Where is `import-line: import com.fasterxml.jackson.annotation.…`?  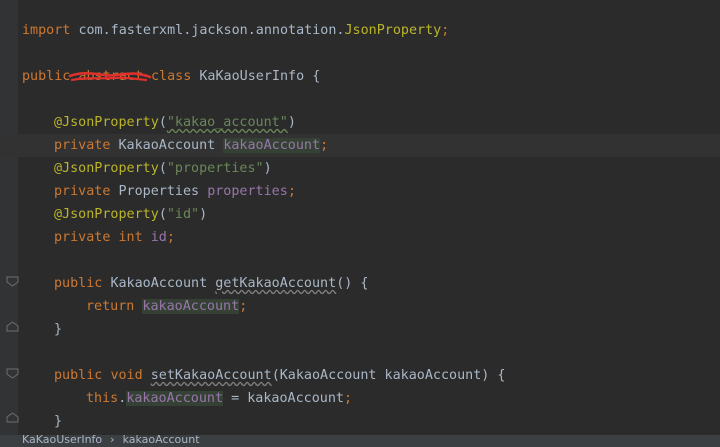
import-line: import com.fasterxml.jackson.annotation.… is located at coordinates (371, 30).